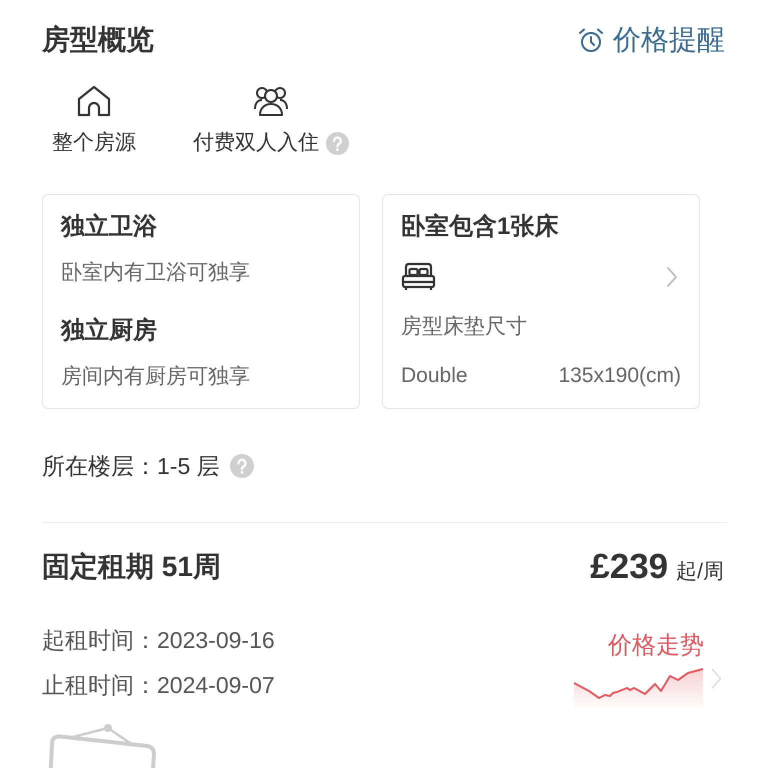 The image size is (768, 768). I want to click on card-description: 卧室内有卫浴可独享, so click(156, 273).